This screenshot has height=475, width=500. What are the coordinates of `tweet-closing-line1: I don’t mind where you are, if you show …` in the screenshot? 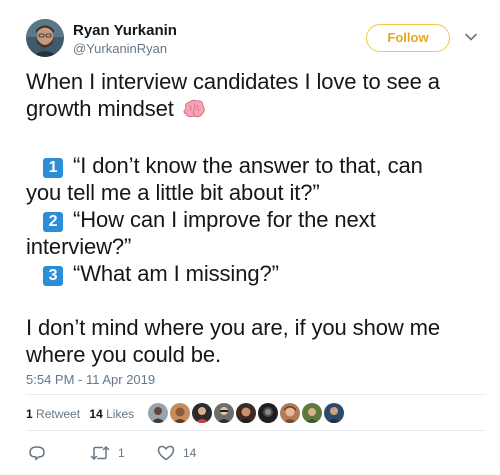 It's located at (233, 327).